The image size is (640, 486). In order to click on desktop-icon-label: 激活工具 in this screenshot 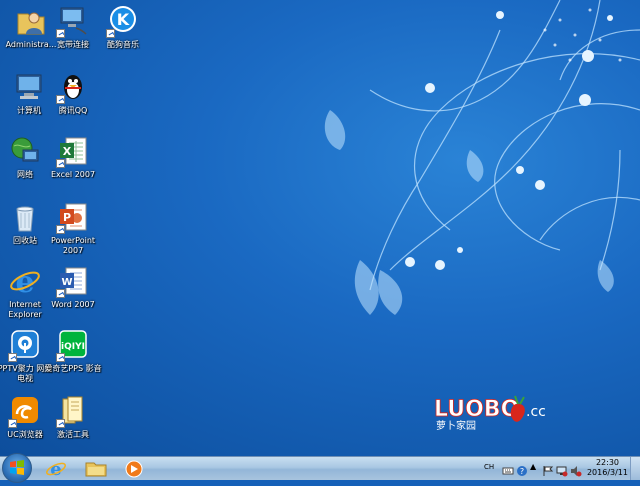, I will do `click(73, 434)`.